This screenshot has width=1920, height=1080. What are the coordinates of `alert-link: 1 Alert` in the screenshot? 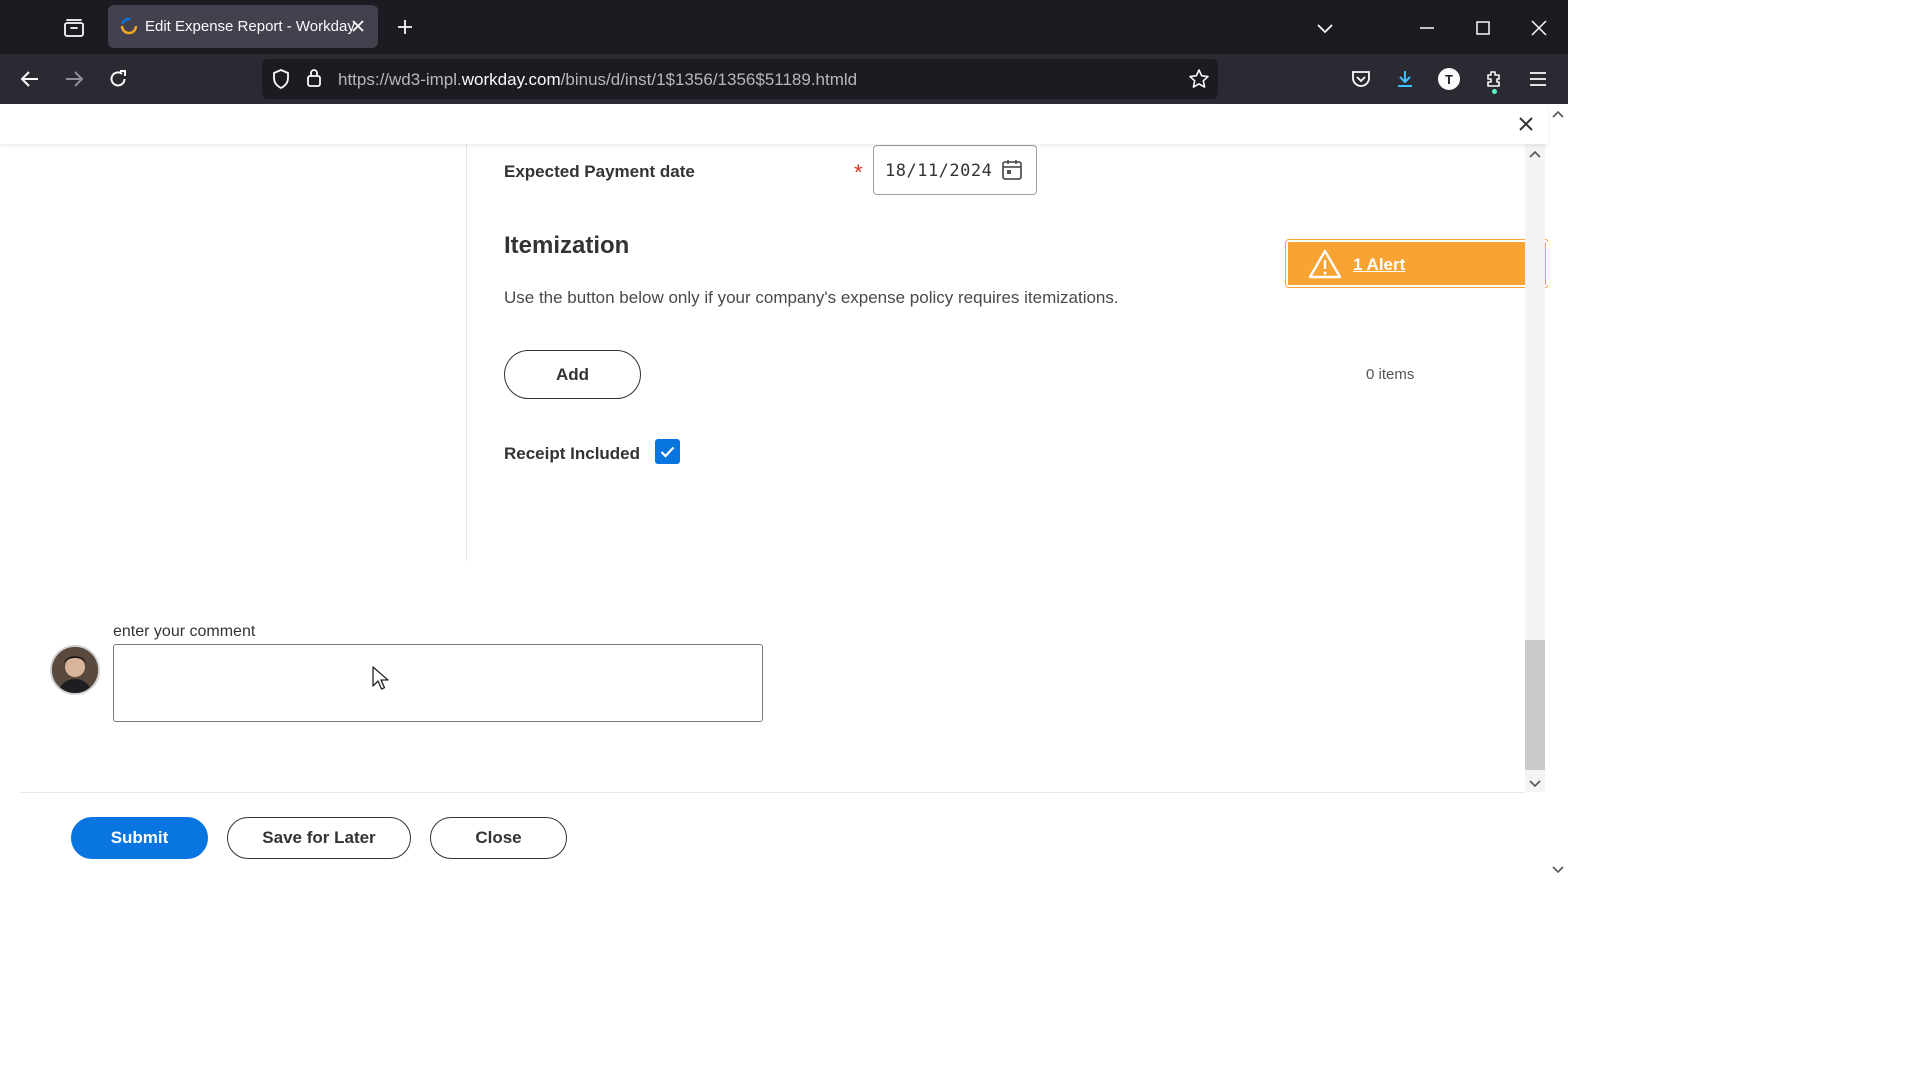 It's located at (1379, 265).